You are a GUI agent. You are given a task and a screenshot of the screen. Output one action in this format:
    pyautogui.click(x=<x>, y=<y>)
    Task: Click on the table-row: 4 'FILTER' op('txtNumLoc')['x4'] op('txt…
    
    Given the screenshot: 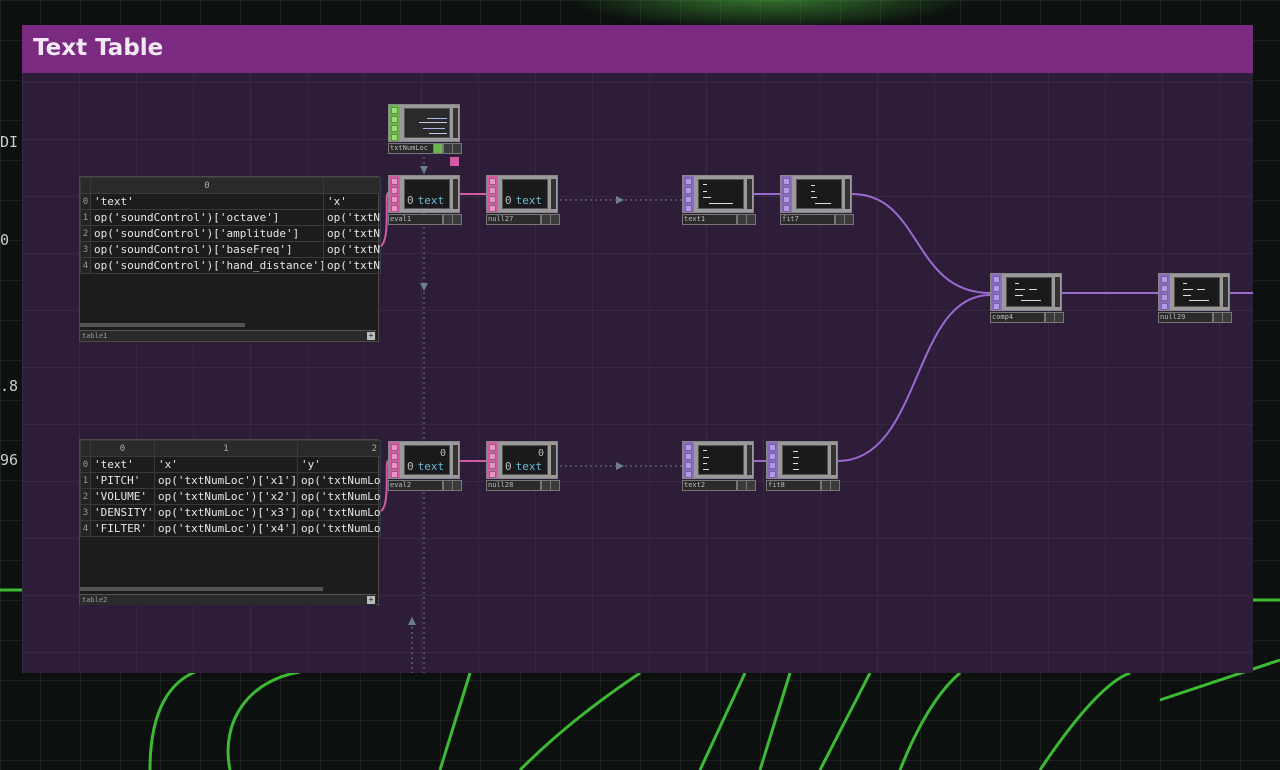 What is the action you would take?
    pyautogui.click(x=230, y=528)
    